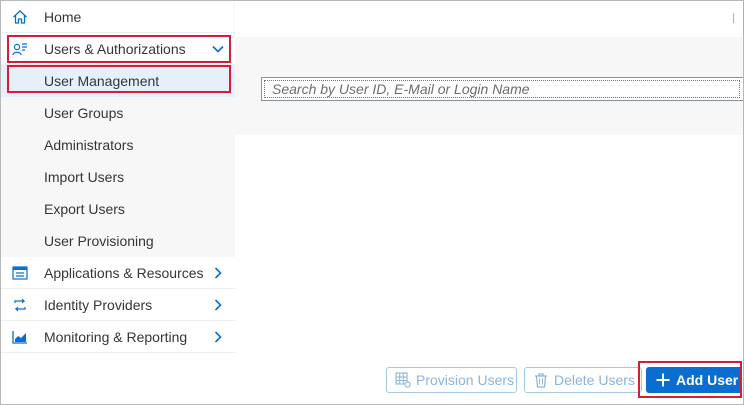 Image resolution: width=744 pixels, height=405 pixels. I want to click on sidebar-item-home: Home, so click(118, 17).